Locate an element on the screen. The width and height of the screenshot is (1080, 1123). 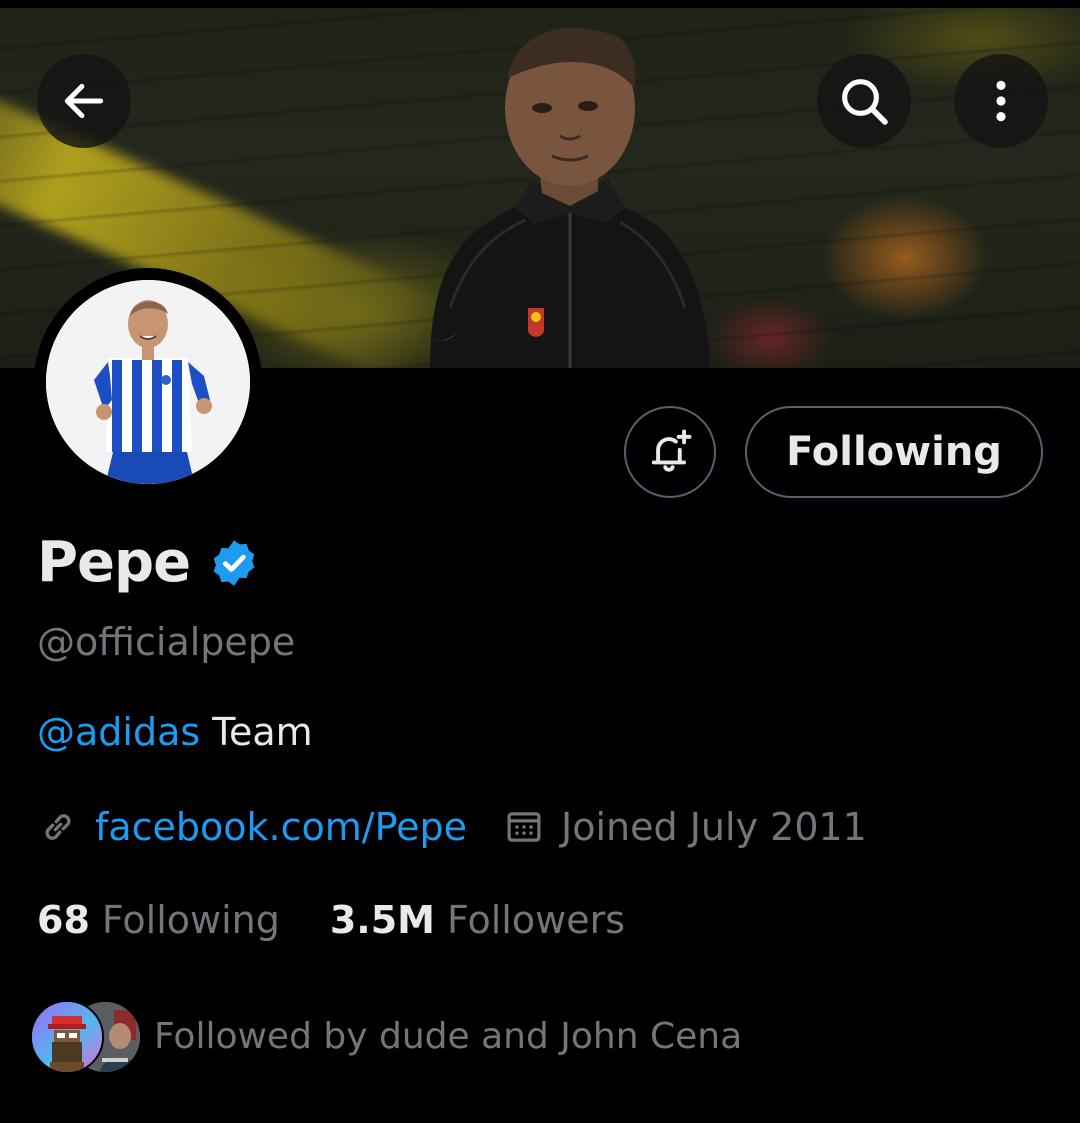
following-button: Following is located at coordinates (894, 452).